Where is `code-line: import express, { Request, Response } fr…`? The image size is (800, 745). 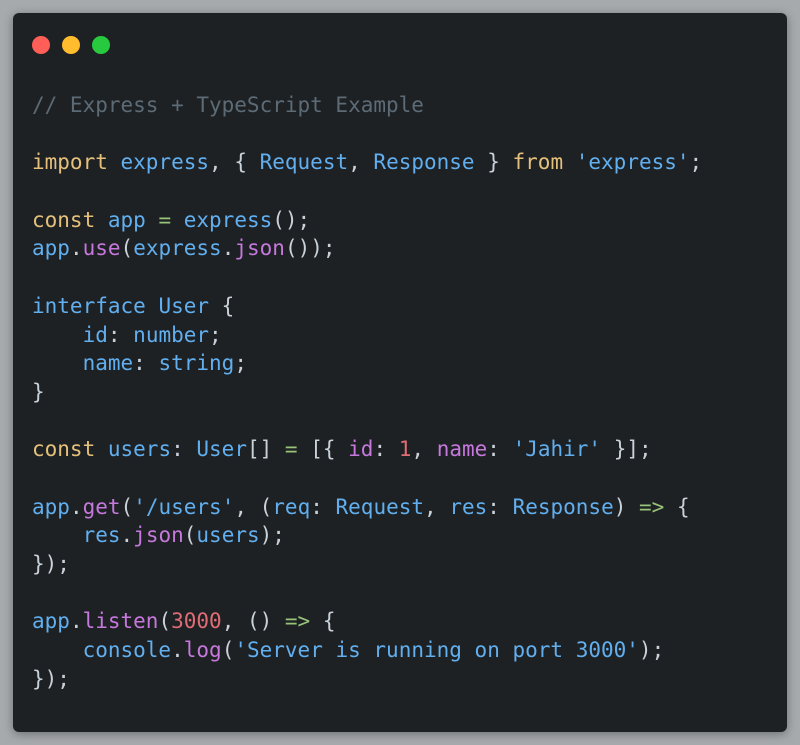
code-line: import express, { Request, Response } fr… is located at coordinates (367, 162).